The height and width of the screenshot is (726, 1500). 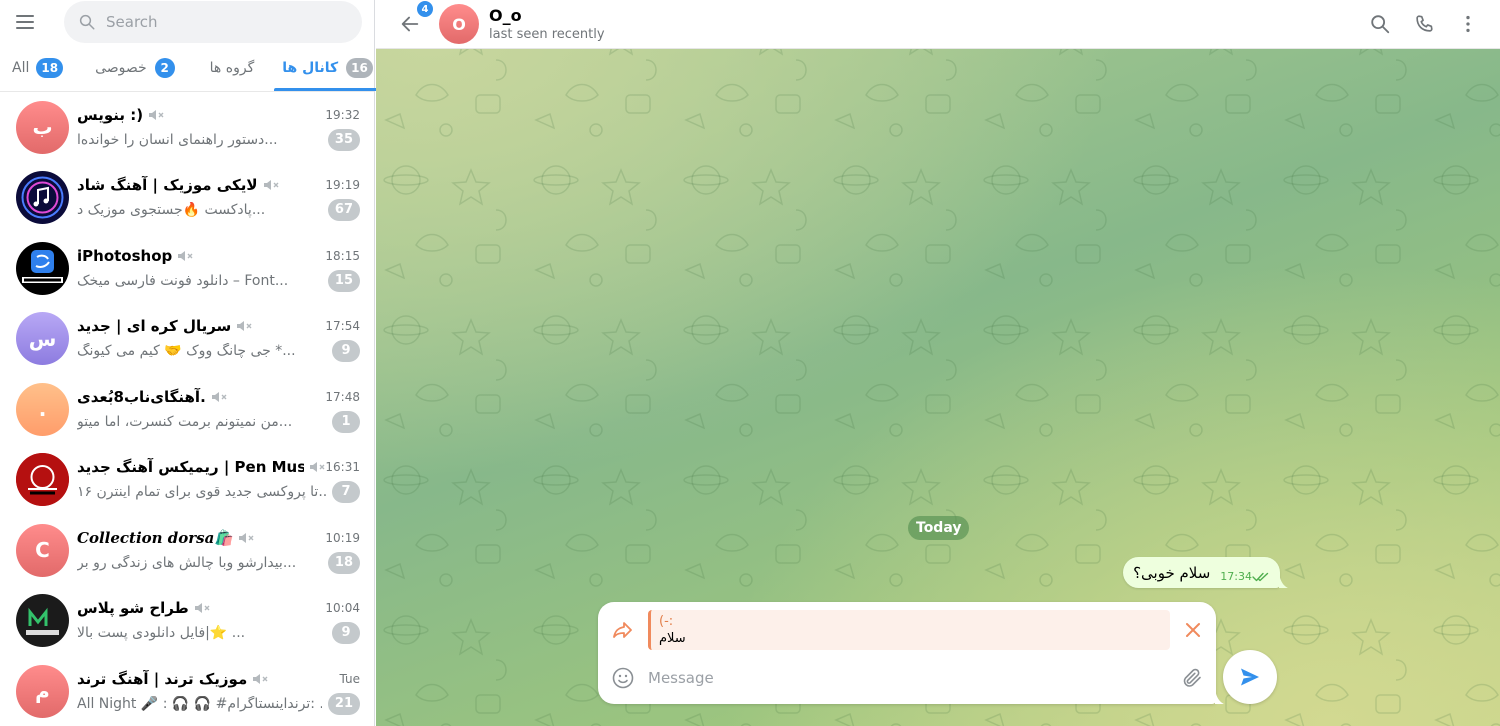 What do you see at coordinates (50, 67) in the screenshot?
I see `tab-badge: 18` at bounding box center [50, 67].